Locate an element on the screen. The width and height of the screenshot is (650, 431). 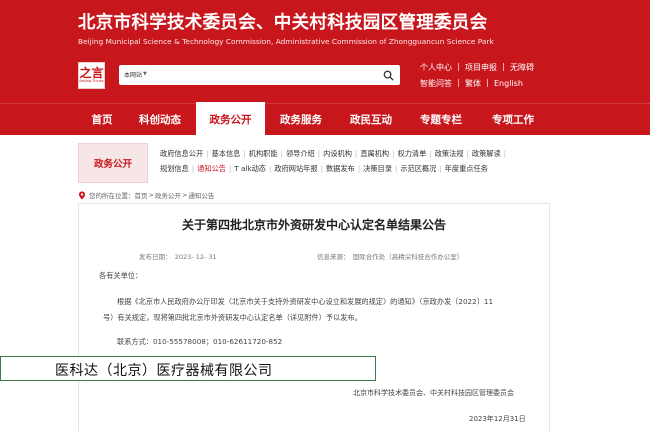
subnav-link: 政策解读 is located at coordinates (486, 153).